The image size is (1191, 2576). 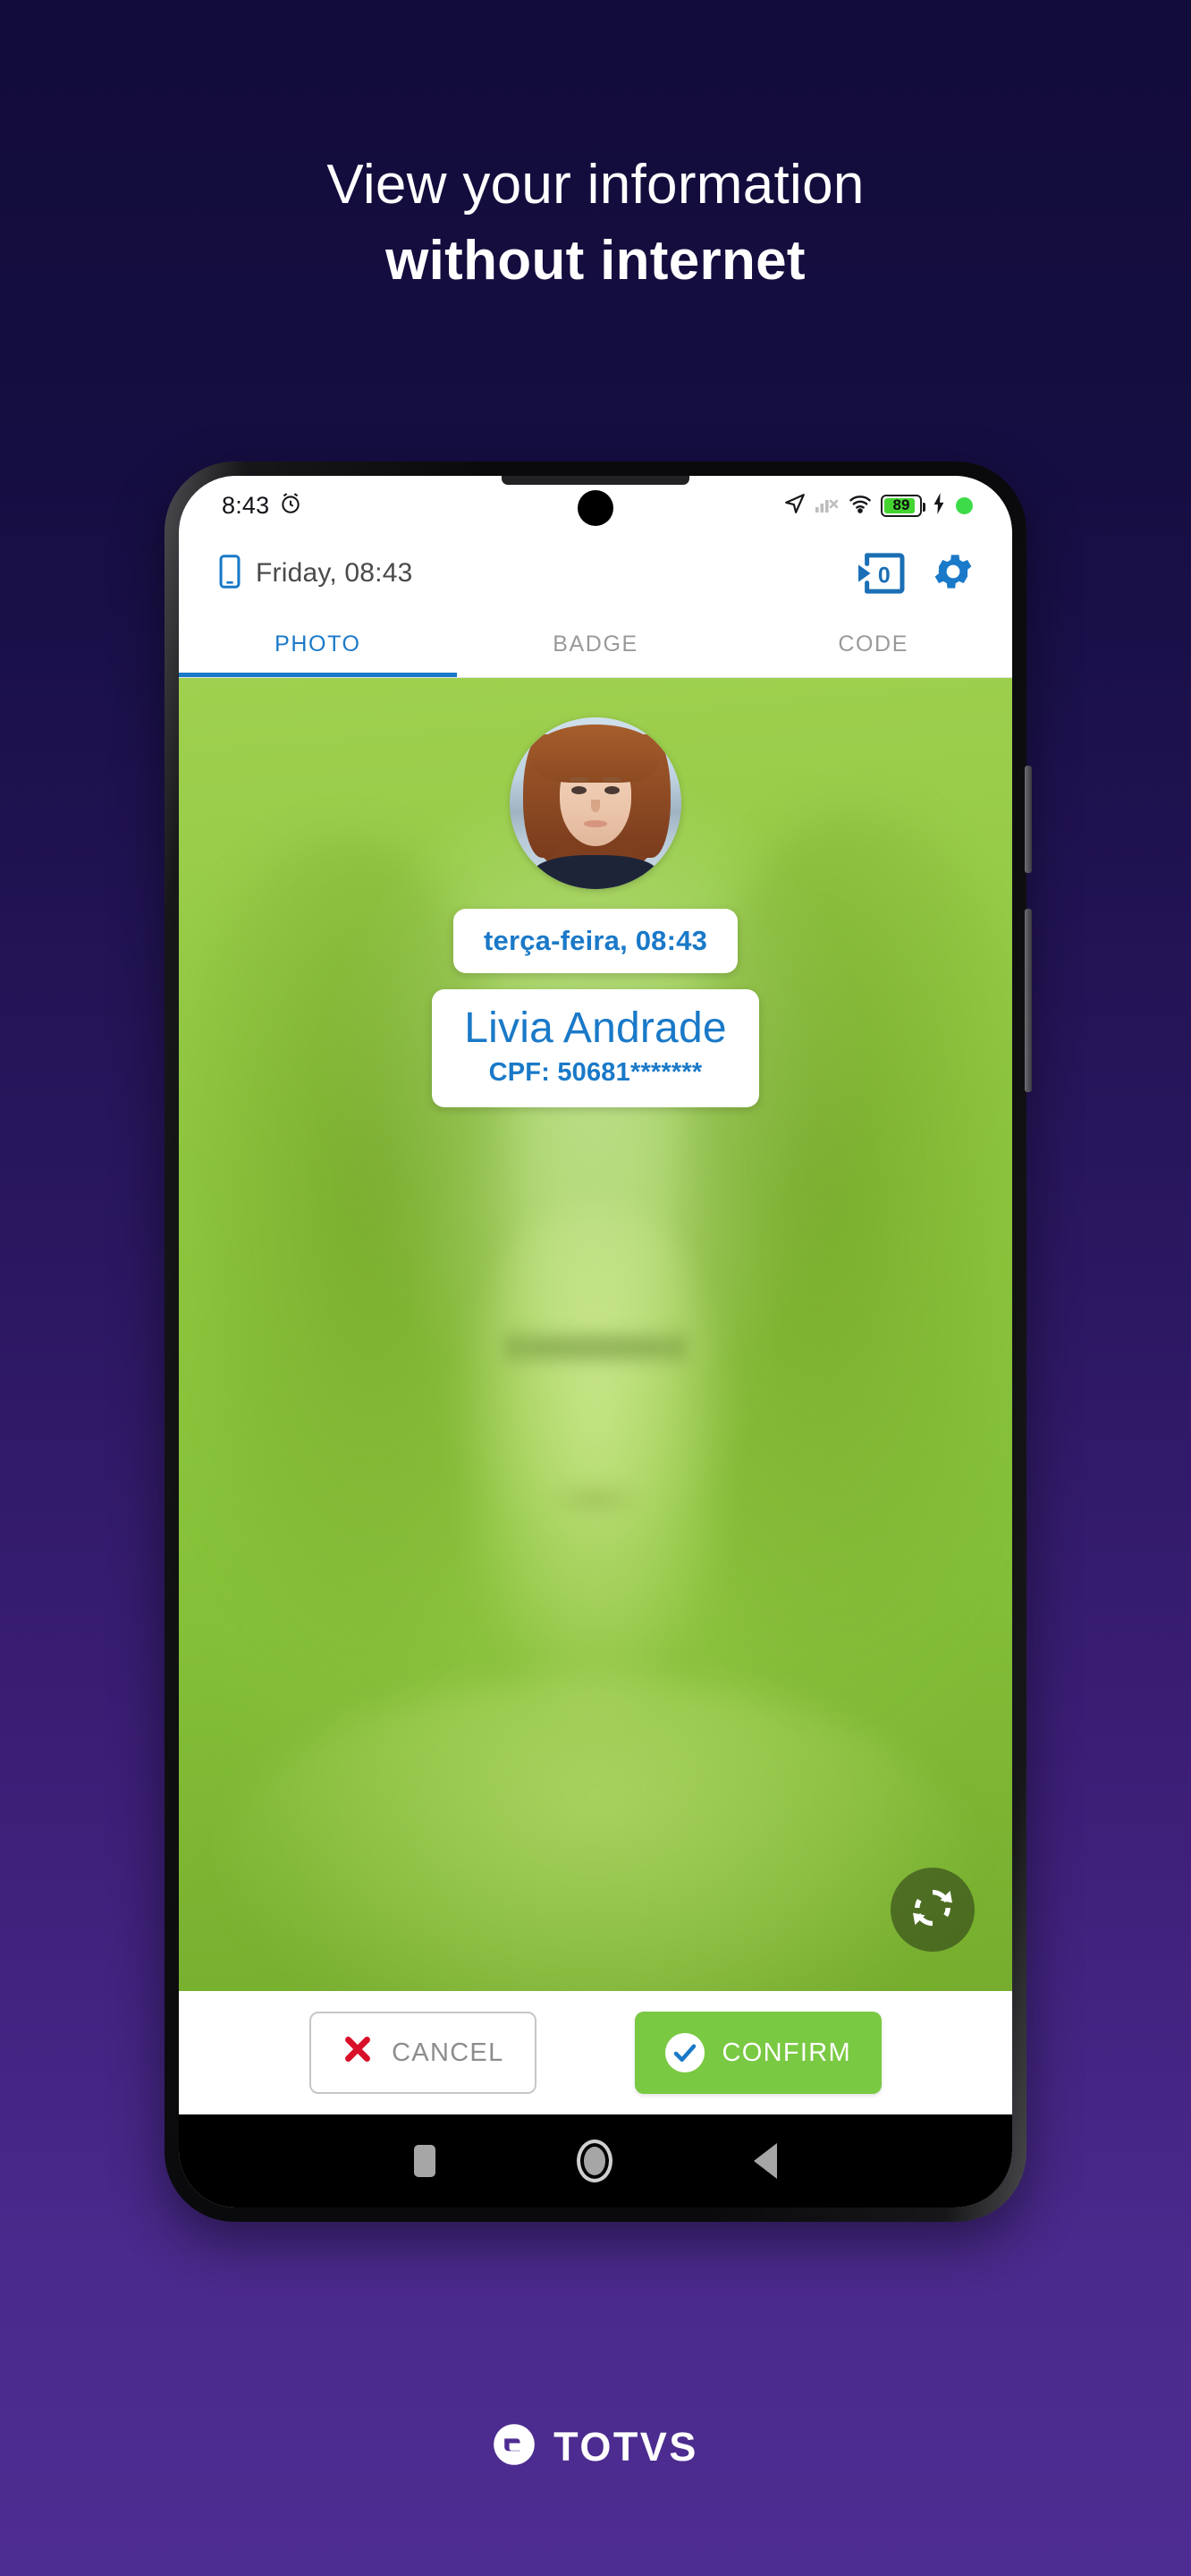 I want to click on avatar, so click(x=595, y=803).